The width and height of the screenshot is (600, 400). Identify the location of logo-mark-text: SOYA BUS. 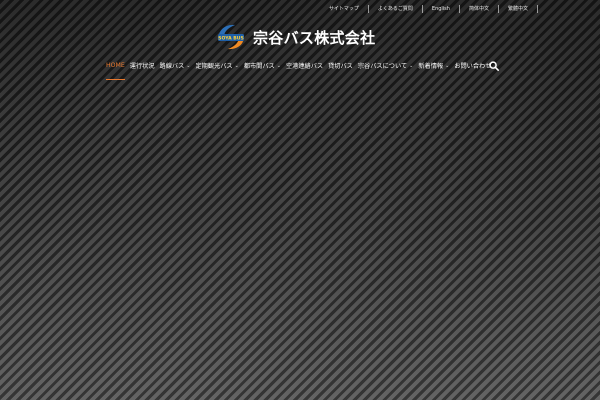
(231, 39).